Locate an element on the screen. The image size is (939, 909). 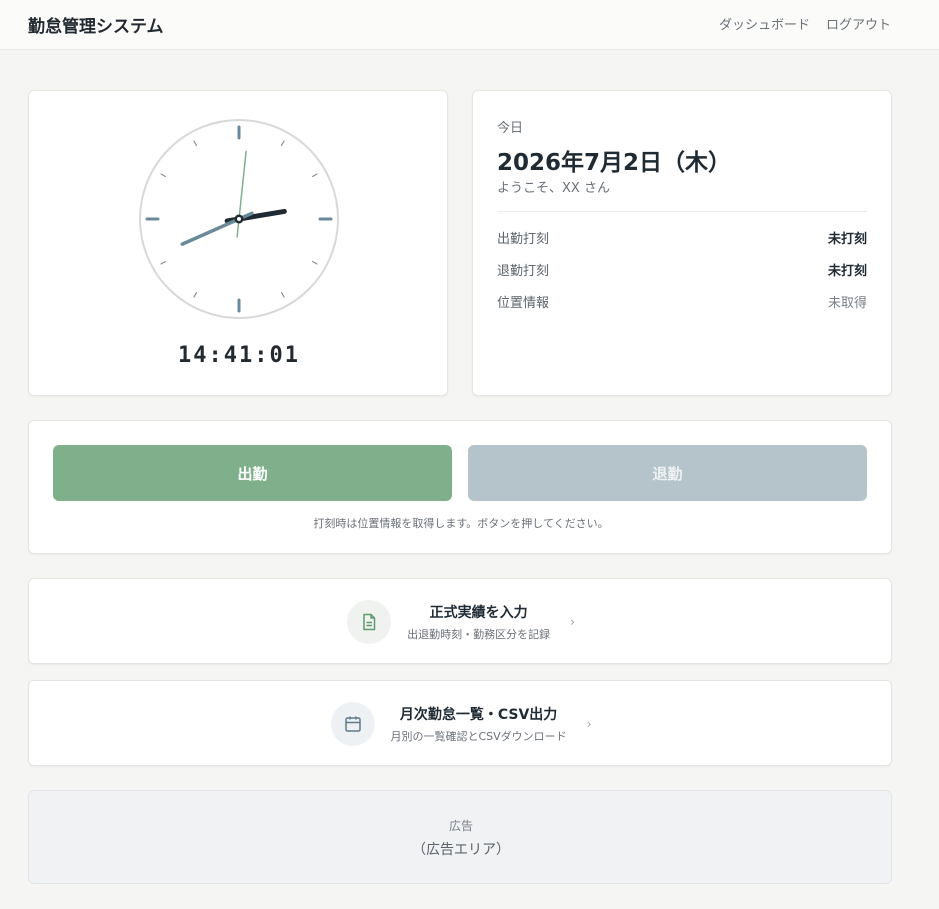
app-title: 勤怠管理システム is located at coordinates (96, 27).